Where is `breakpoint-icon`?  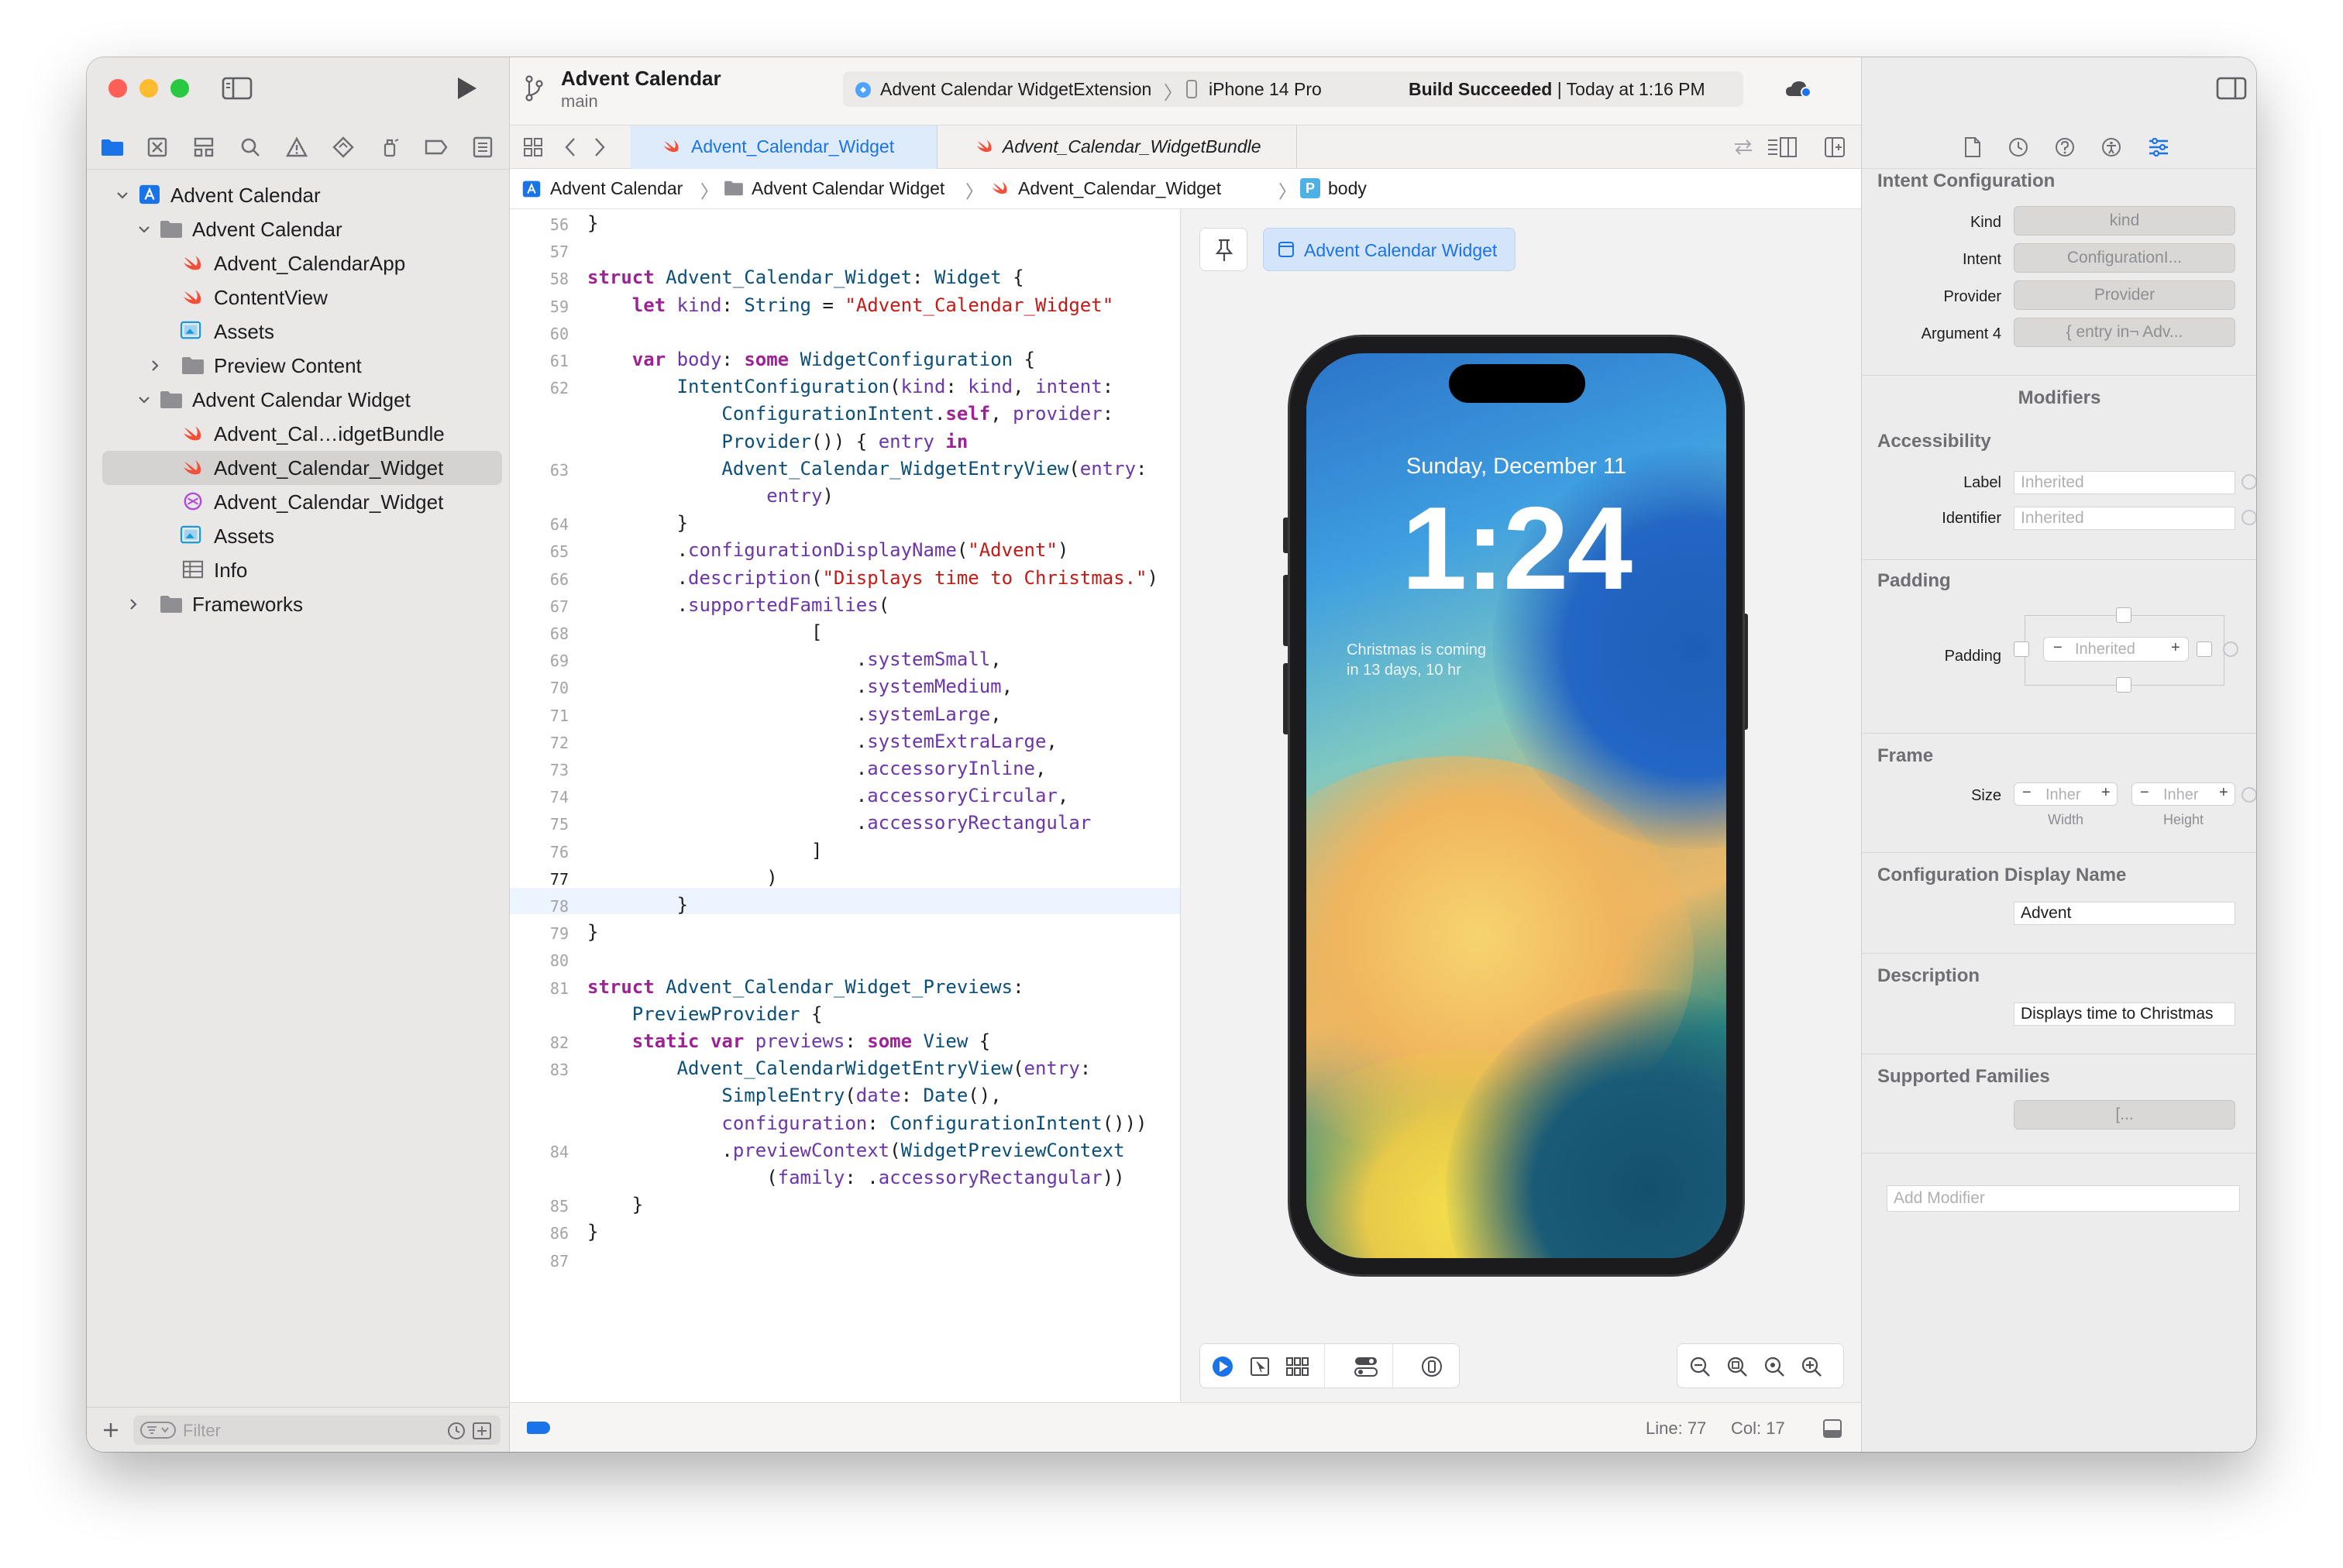 breakpoint-icon is located at coordinates (436, 147).